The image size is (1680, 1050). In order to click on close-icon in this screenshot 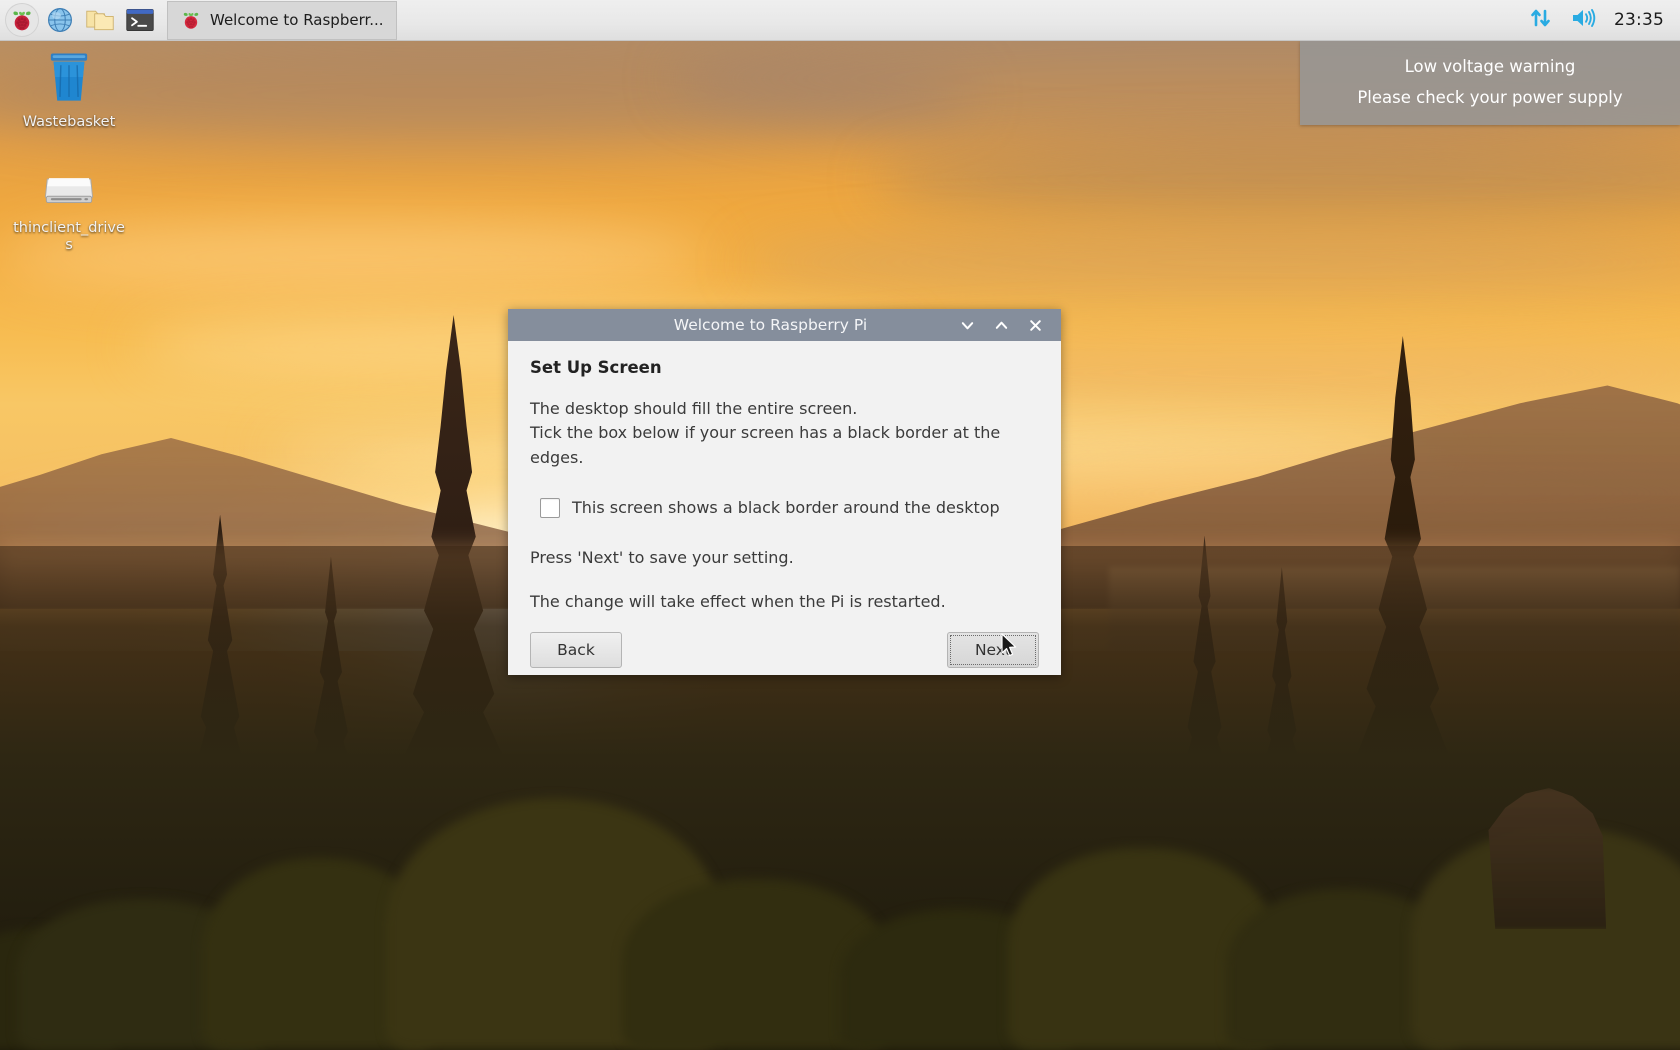, I will do `click(1035, 325)`.